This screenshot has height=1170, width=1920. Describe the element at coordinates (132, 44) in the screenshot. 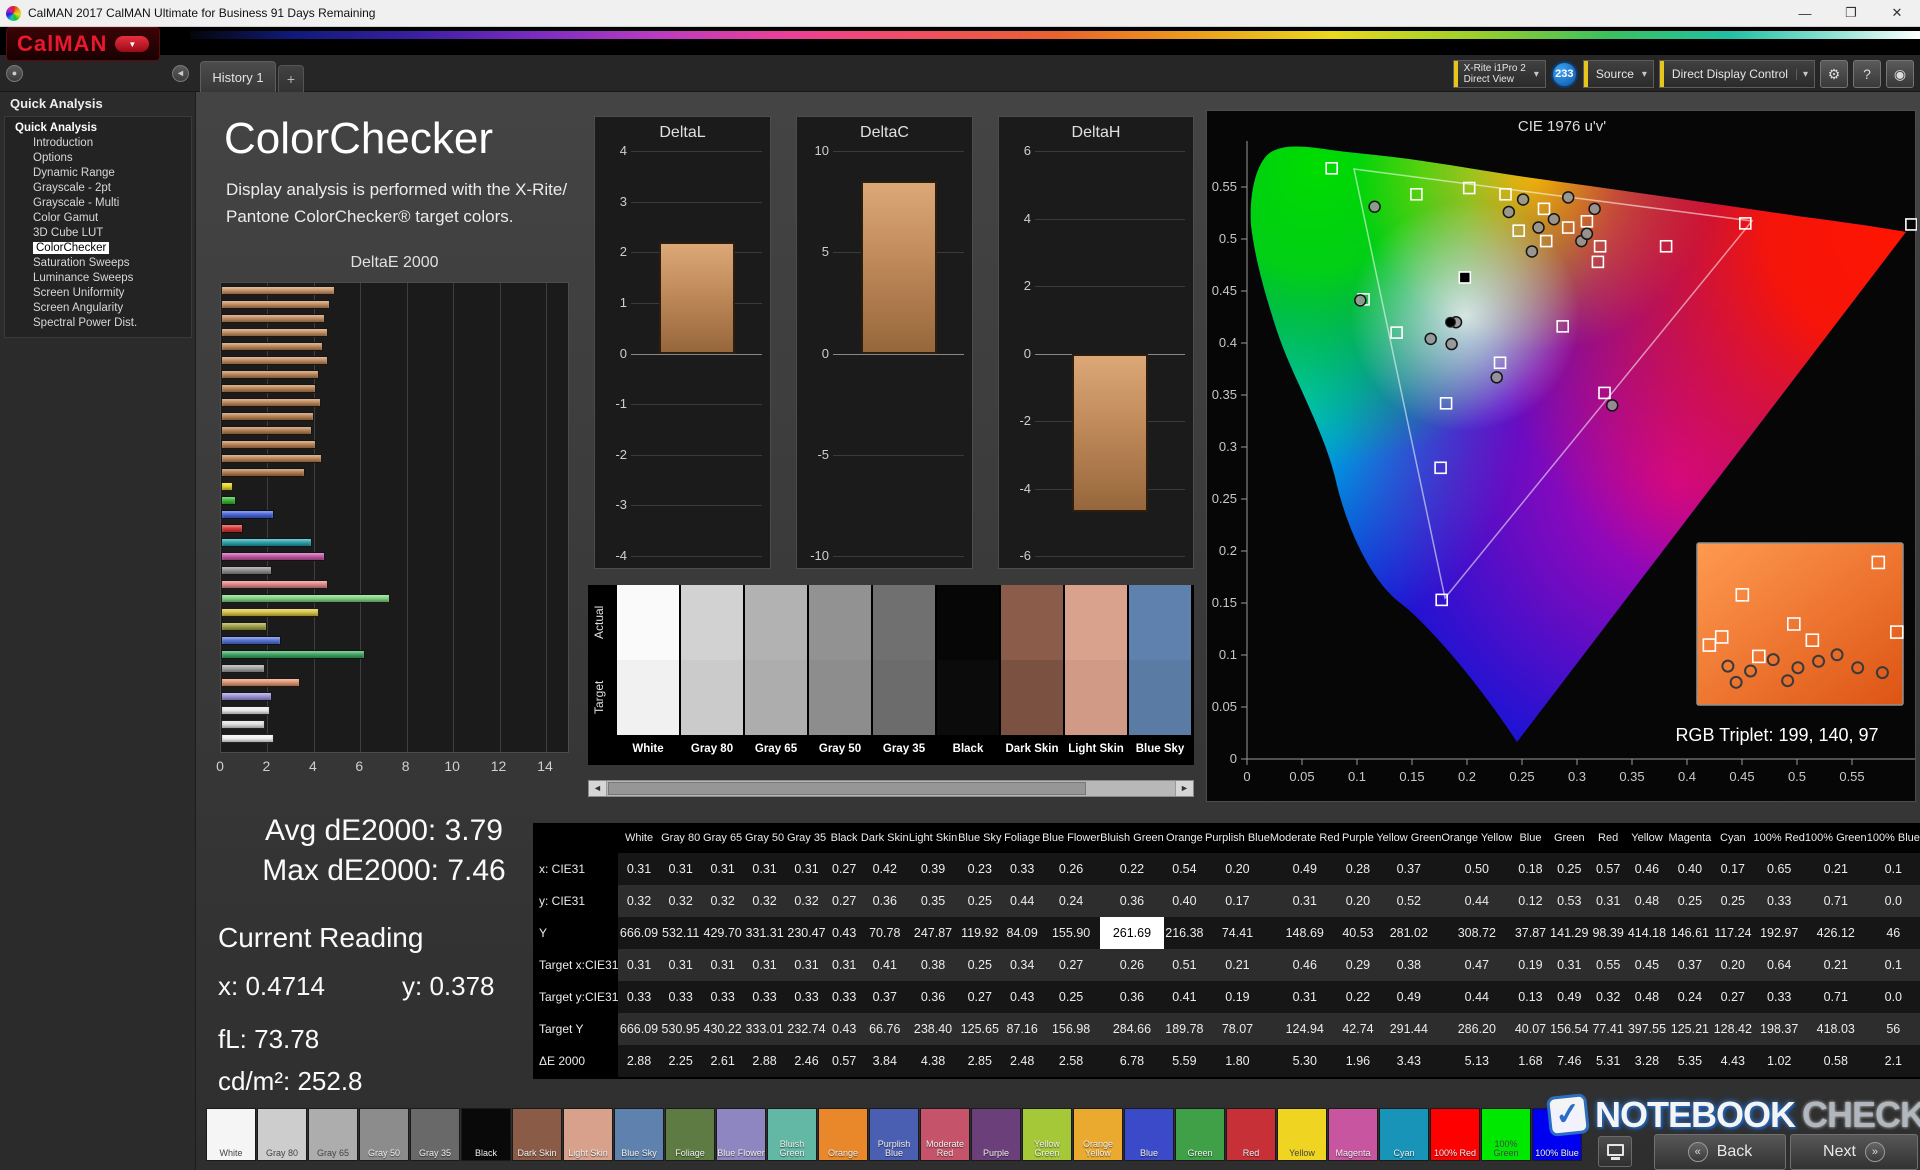

I see `calman-menu-button: ▼` at that location.